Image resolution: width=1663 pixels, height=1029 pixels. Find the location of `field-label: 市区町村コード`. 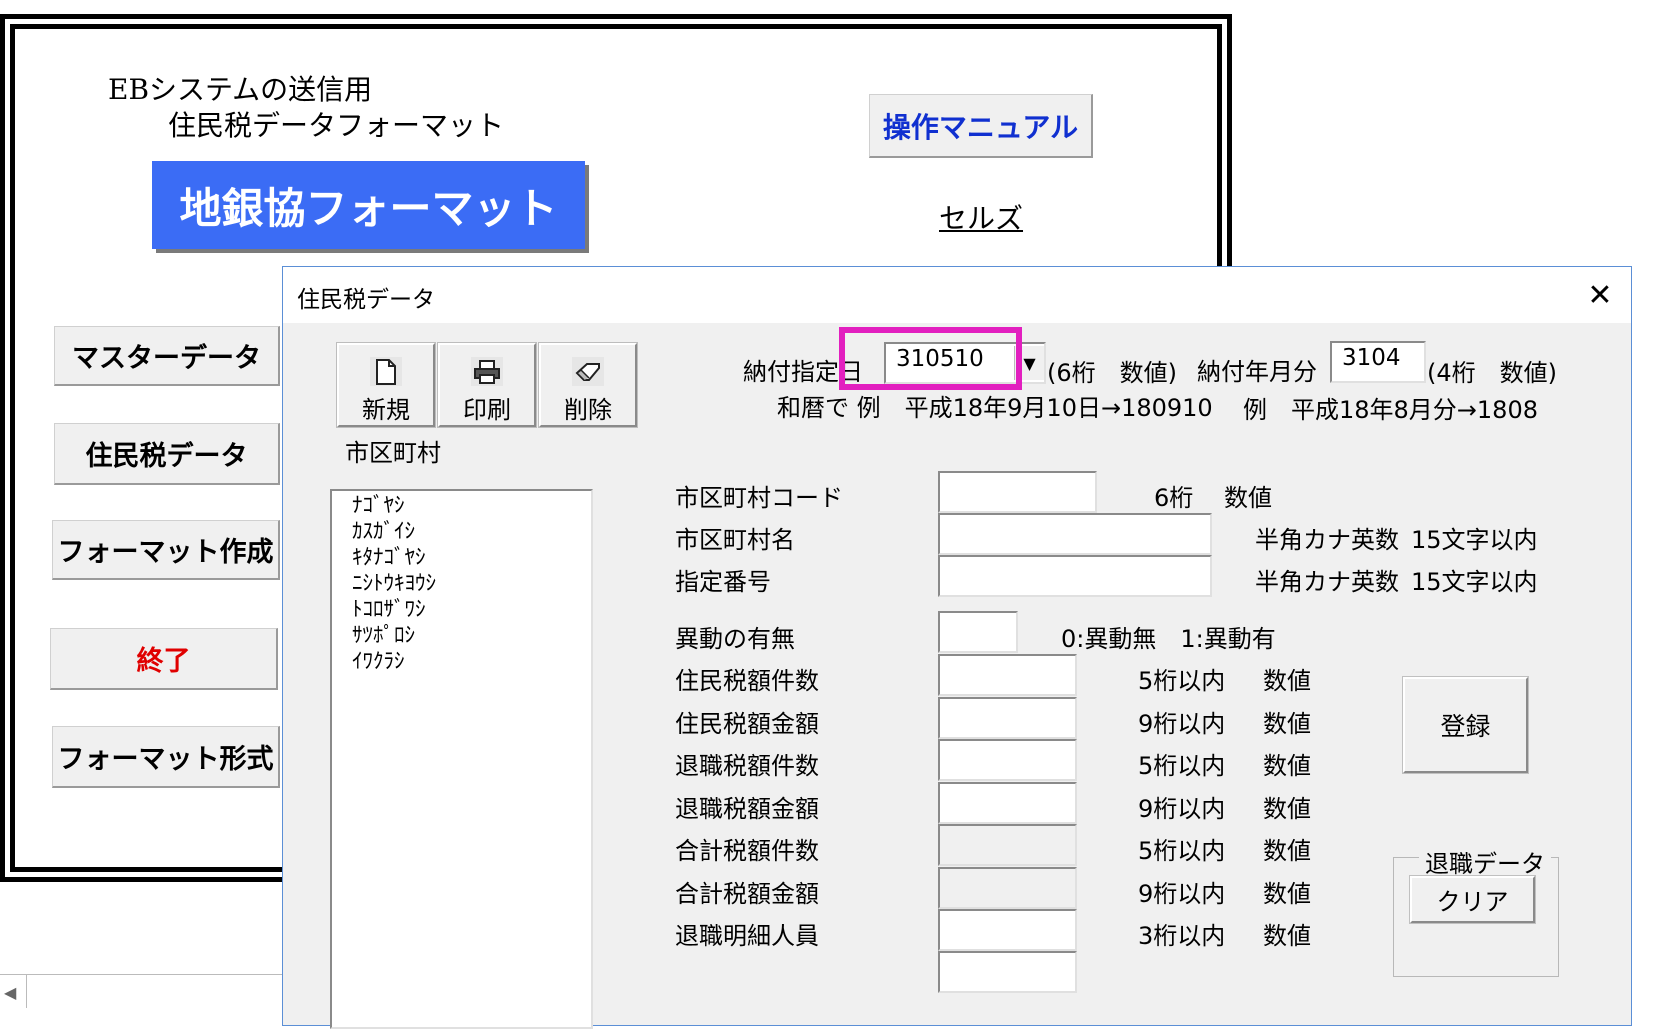

field-label: 市区町村コード is located at coordinates (759, 498).